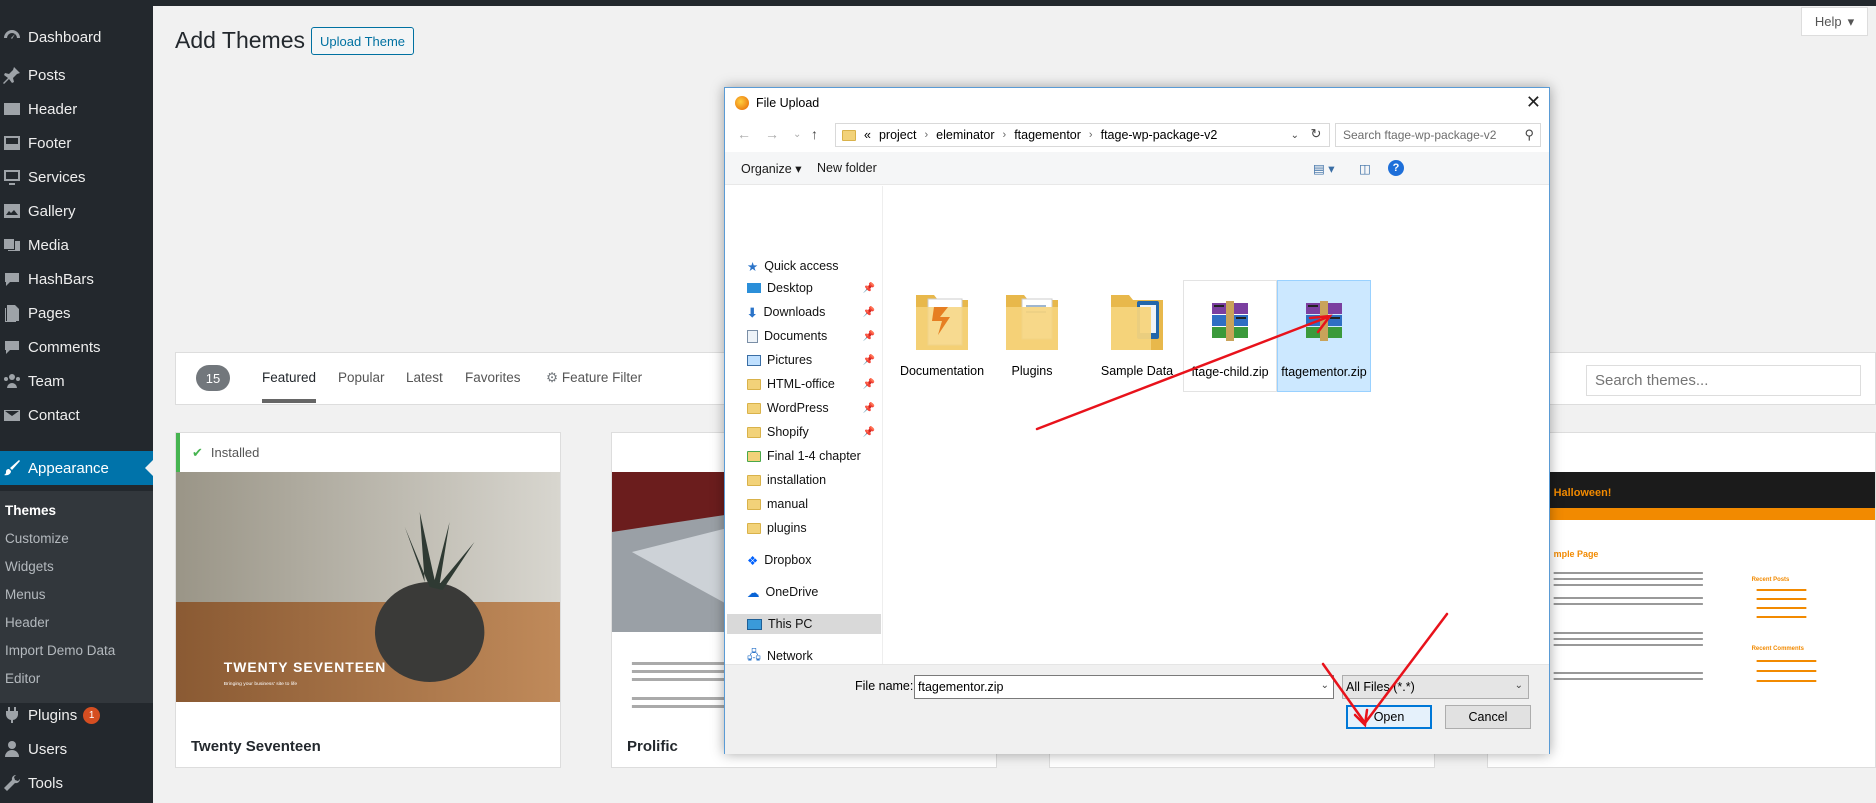 This screenshot has width=1876, height=803. I want to click on nav-wordpress: WordPress 📌, so click(813, 408).